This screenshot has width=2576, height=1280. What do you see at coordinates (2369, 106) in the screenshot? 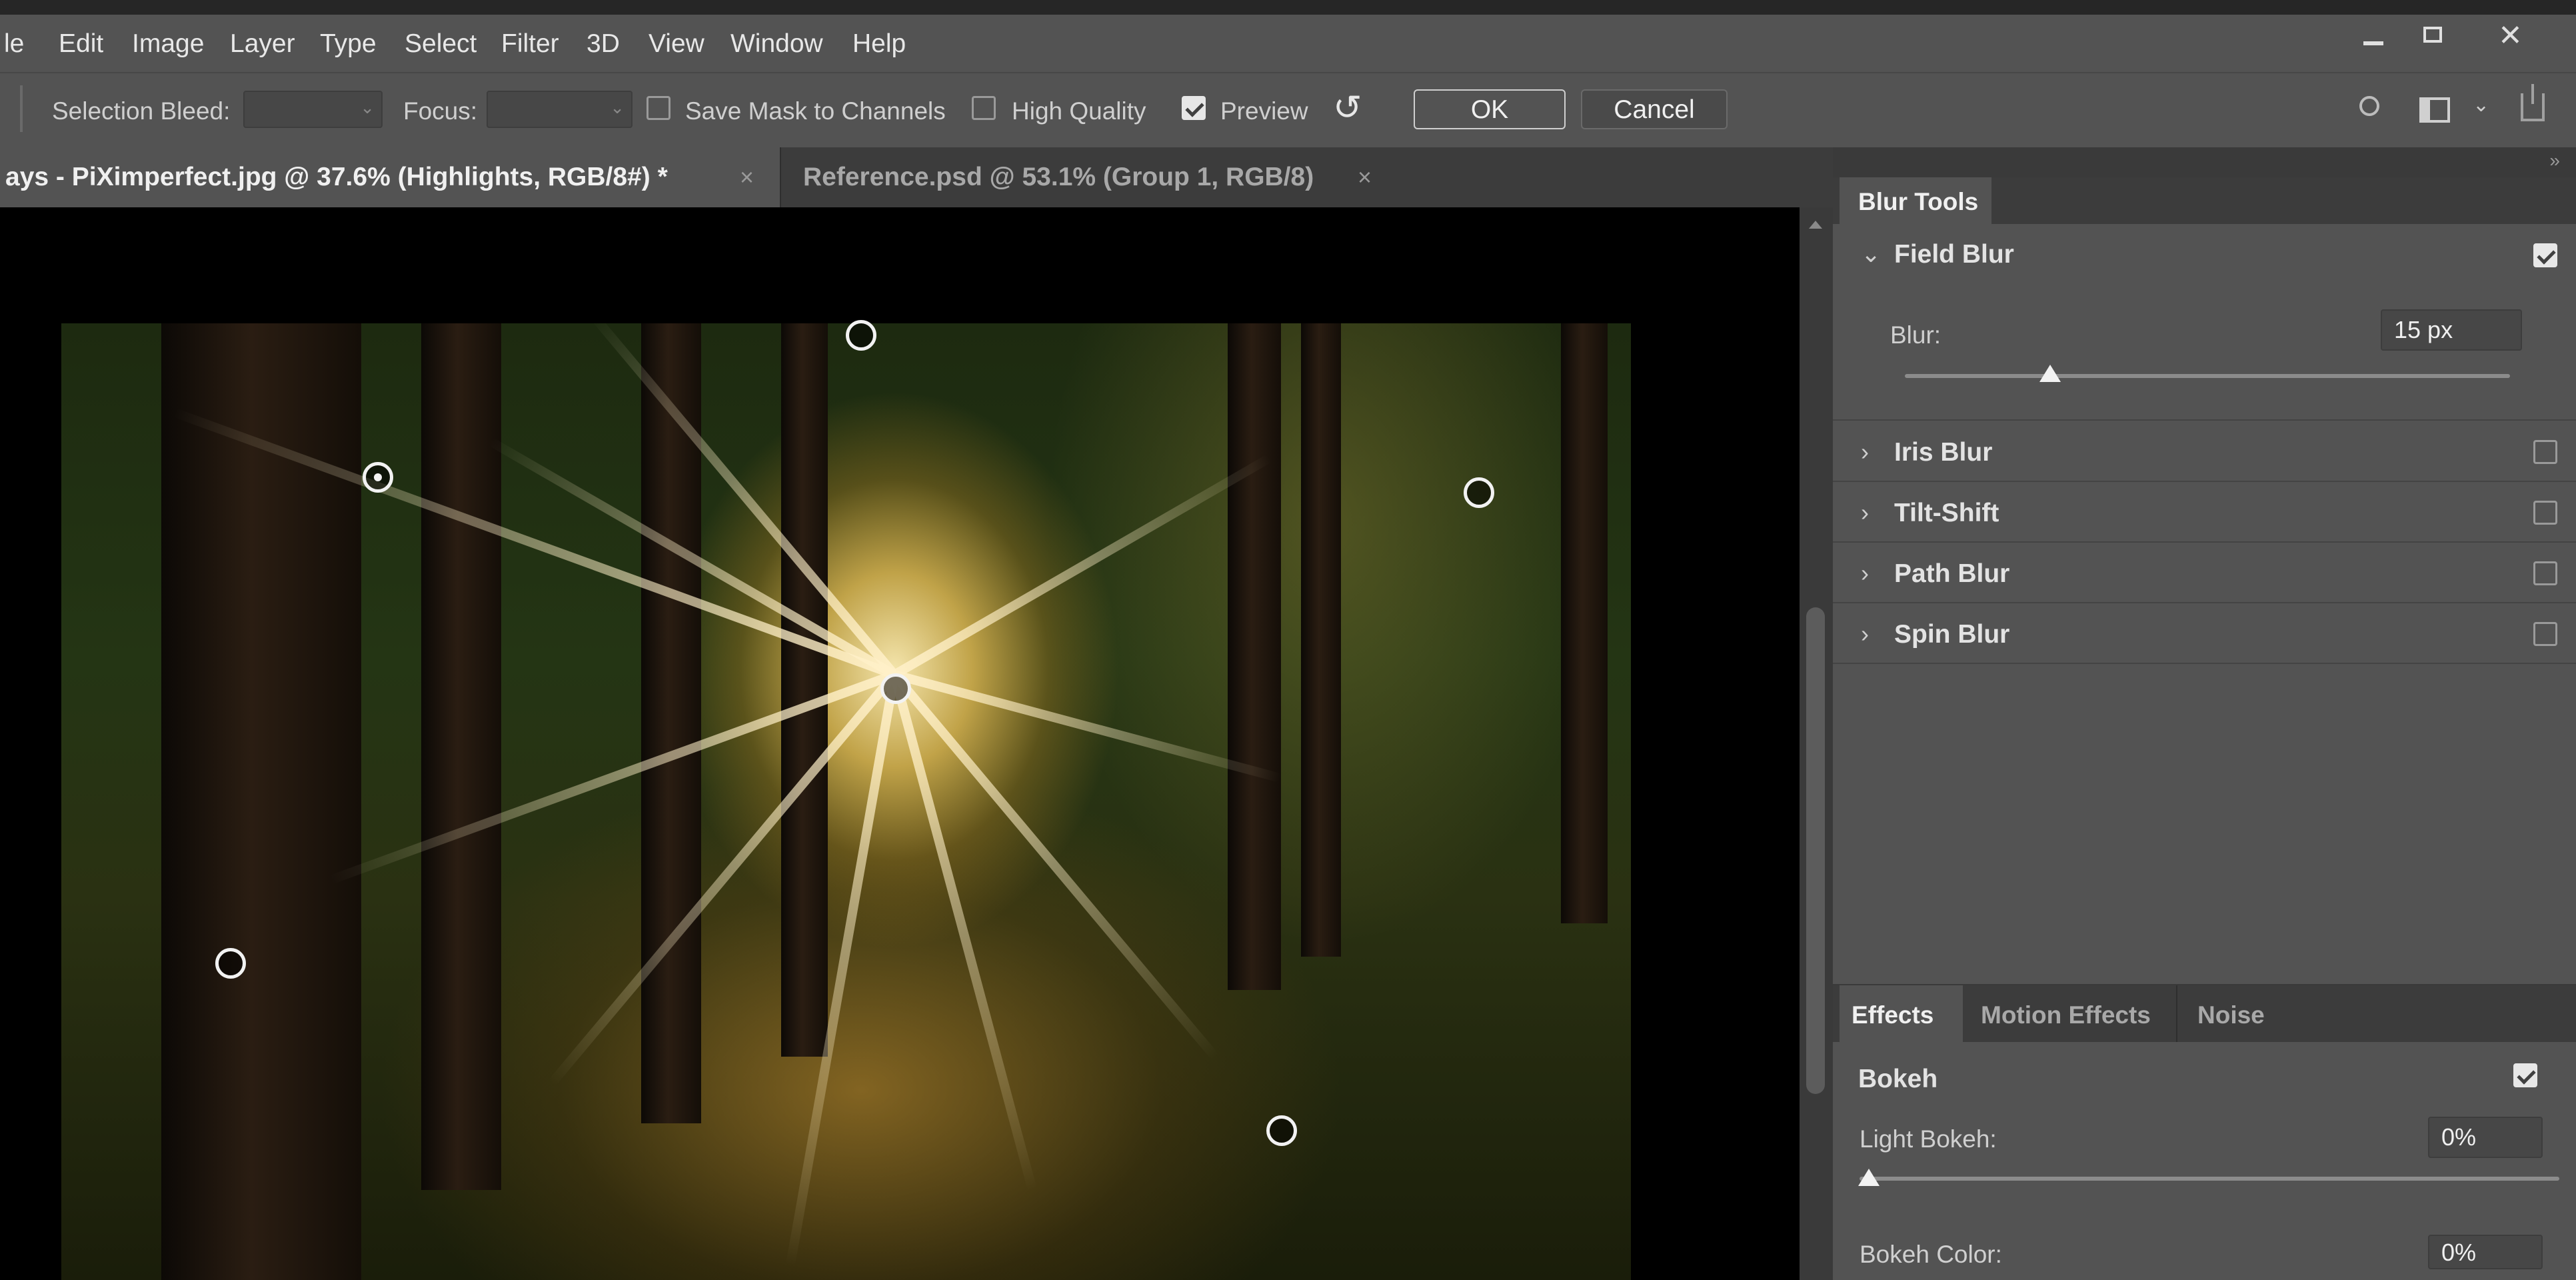
I see `search-icon` at bounding box center [2369, 106].